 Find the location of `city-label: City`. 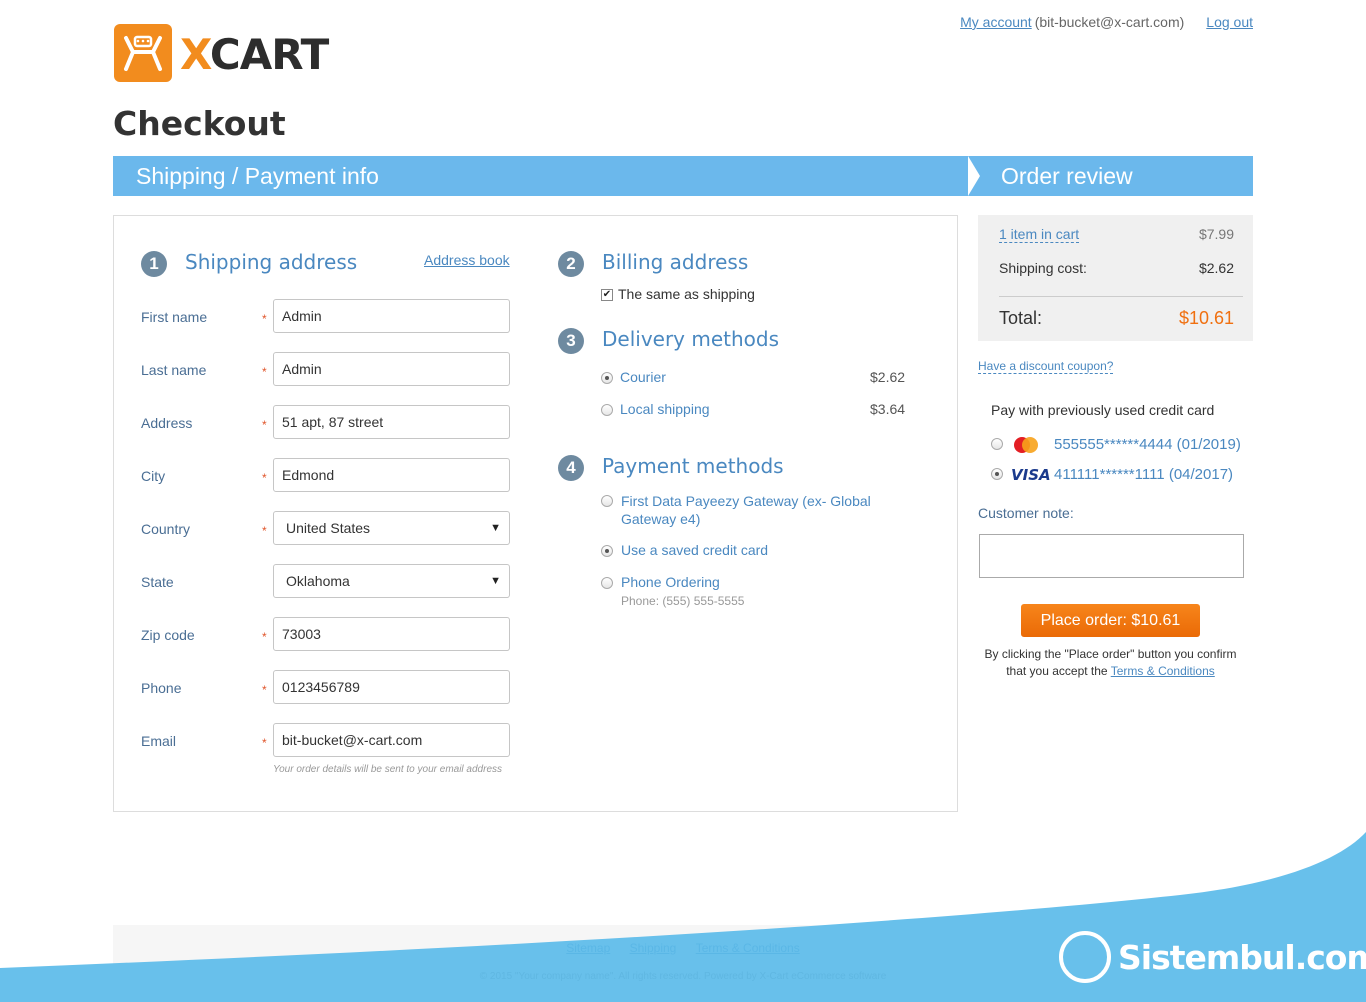

city-label: City is located at coordinates (153, 476).